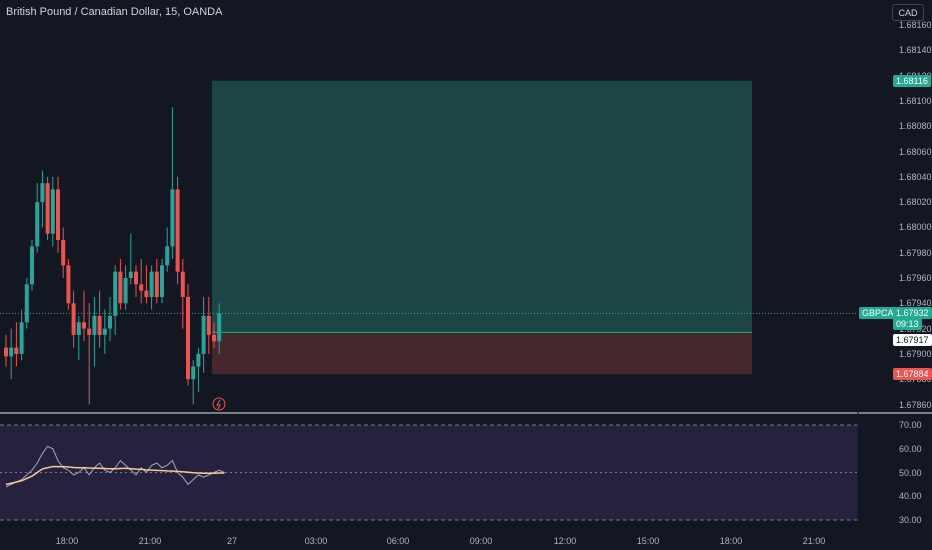 Image resolution: width=932 pixels, height=550 pixels. I want to click on price-tick-label: 1.67900, so click(915, 353).